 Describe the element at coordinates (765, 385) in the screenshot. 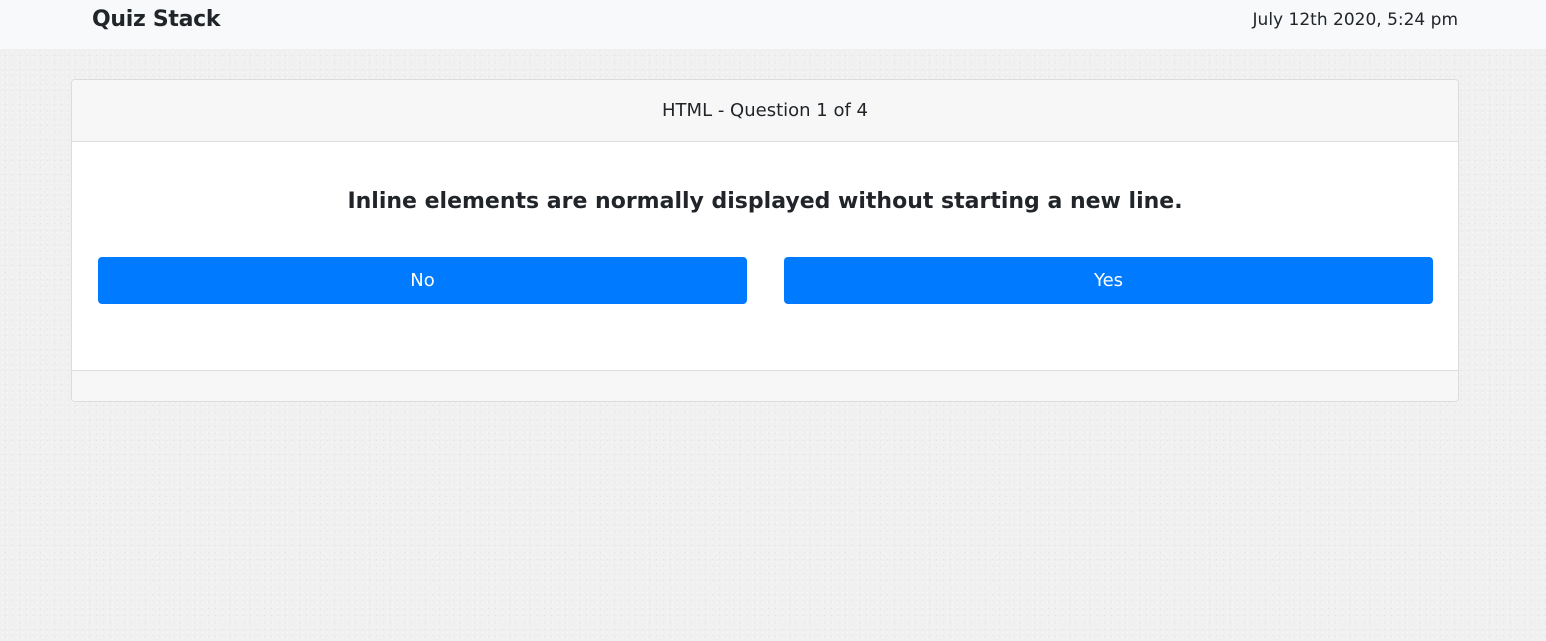

I see `quiz-card-footer` at that location.